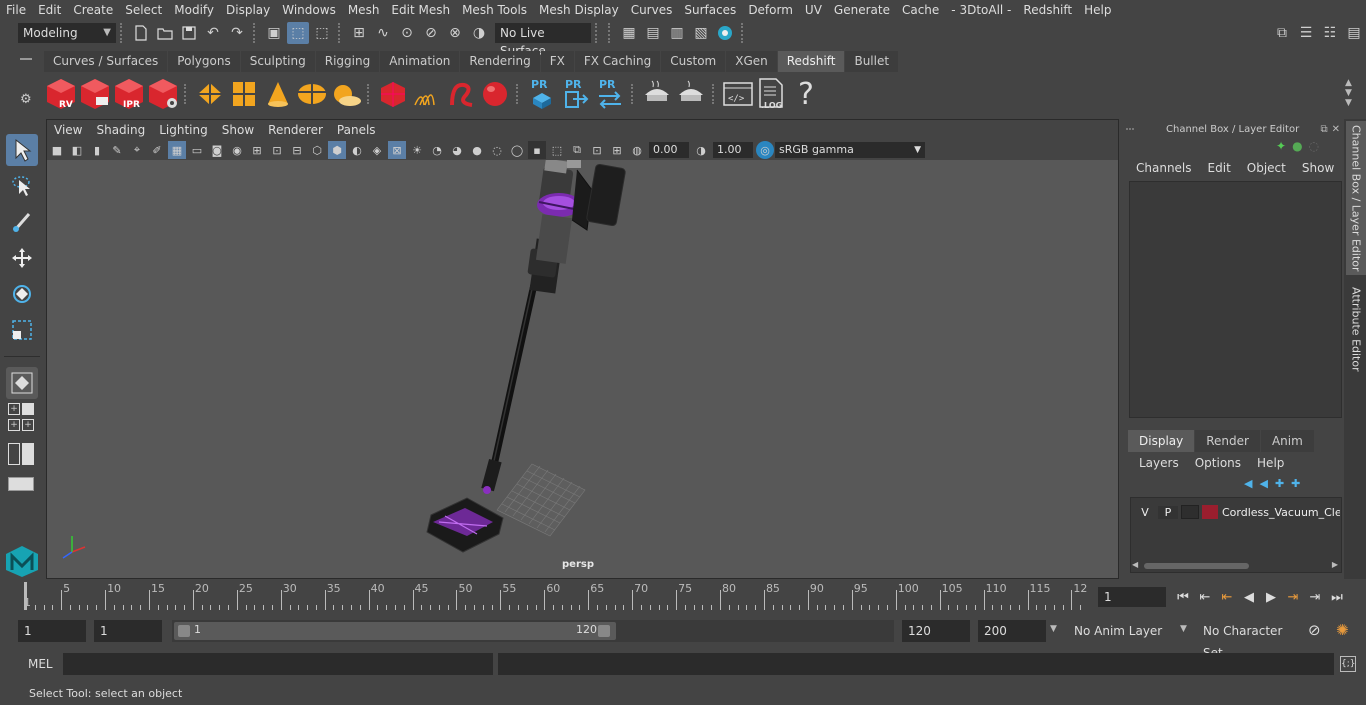  What do you see at coordinates (278, 664) in the screenshot?
I see `command-input` at bounding box center [278, 664].